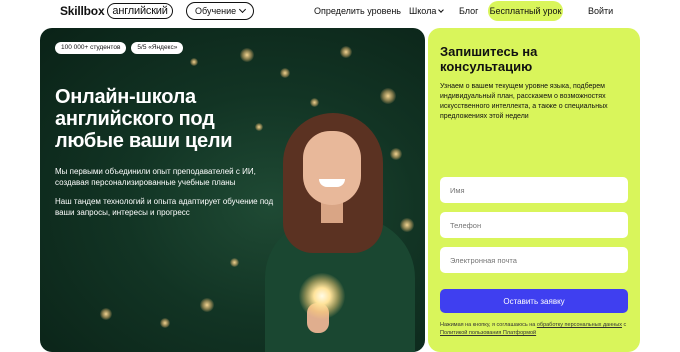 The image size is (680, 352). I want to click on rating-badge: 5/5 «Яндекс», so click(157, 48).